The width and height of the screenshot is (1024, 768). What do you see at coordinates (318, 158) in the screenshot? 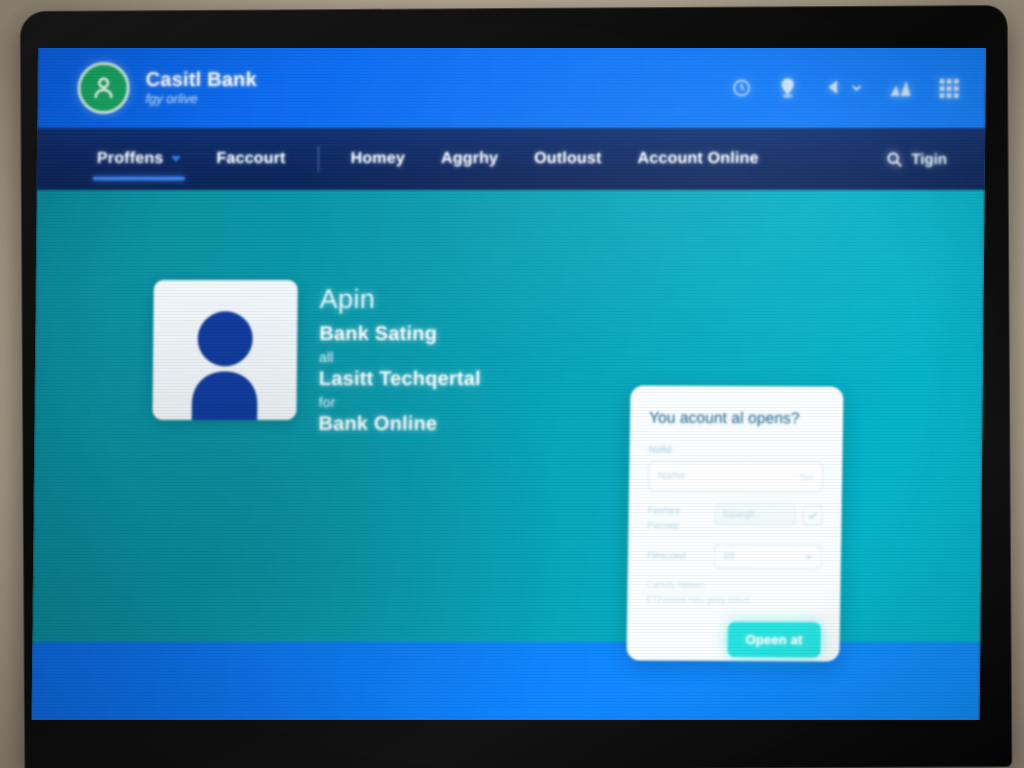
I see `nav-divider` at bounding box center [318, 158].